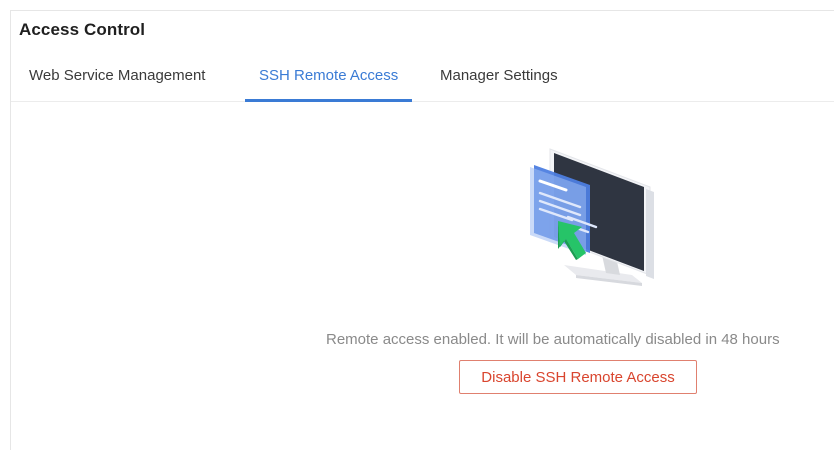 The width and height of the screenshot is (834, 450). What do you see at coordinates (117, 75) in the screenshot?
I see `tab-web-service-management: Web Service Management` at bounding box center [117, 75].